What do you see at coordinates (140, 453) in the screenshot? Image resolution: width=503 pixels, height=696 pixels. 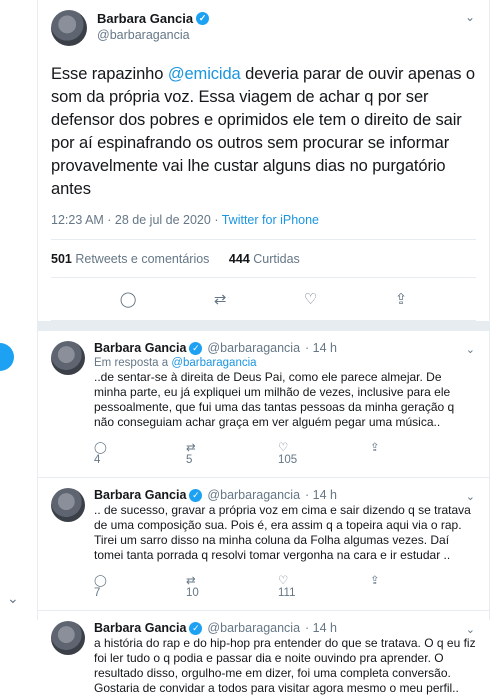 I see `reply-icon: ◯ 4` at bounding box center [140, 453].